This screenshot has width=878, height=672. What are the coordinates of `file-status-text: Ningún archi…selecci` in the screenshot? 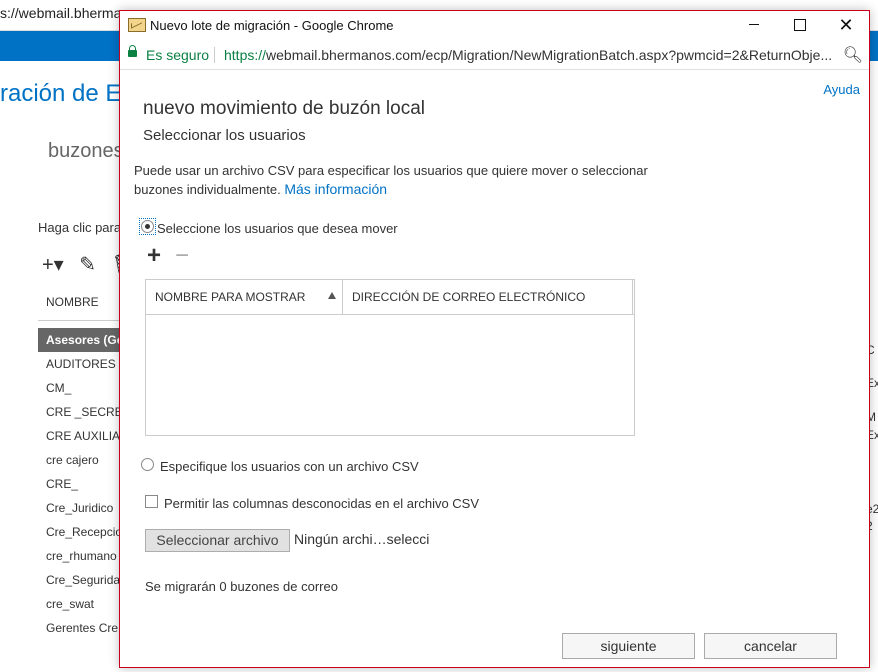 It's located at (362, 539).